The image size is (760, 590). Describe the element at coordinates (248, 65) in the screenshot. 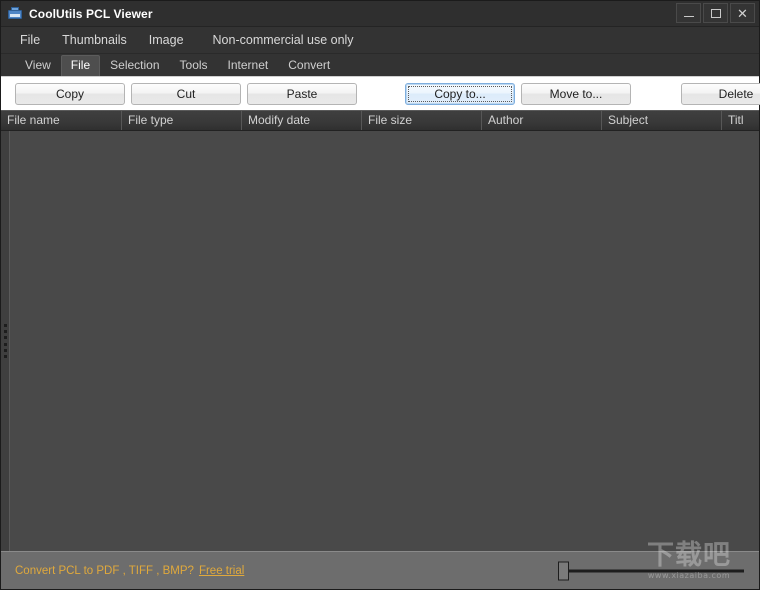

I see `tab-internet: Internet` at that location.